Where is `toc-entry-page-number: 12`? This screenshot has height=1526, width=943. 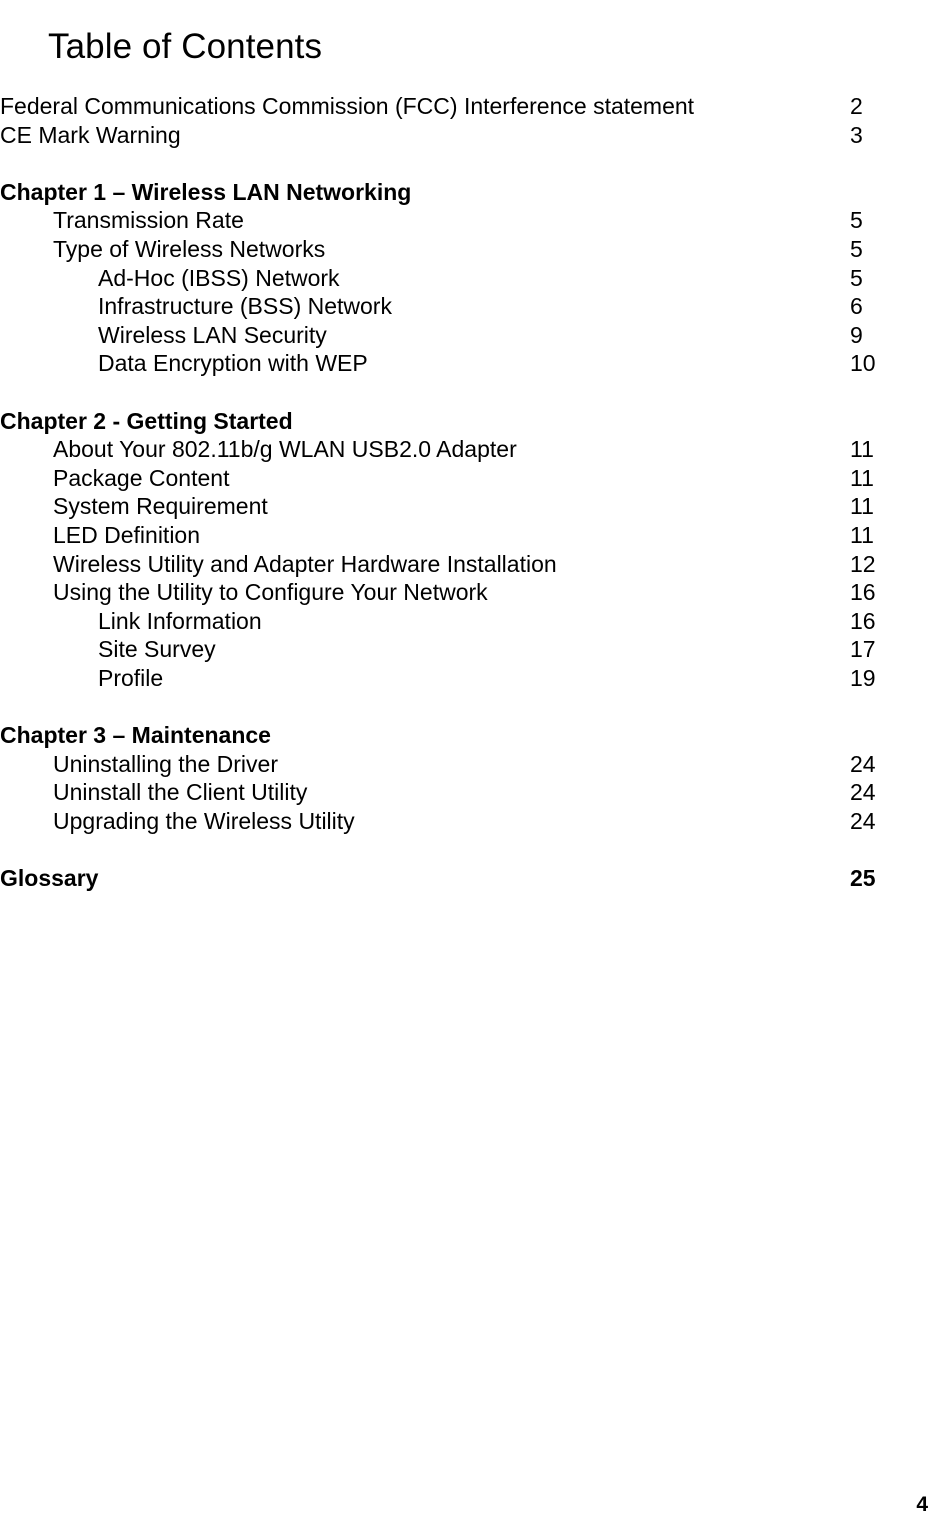
toc-entry-page-number: 12 is located at coordinates (863, 563).